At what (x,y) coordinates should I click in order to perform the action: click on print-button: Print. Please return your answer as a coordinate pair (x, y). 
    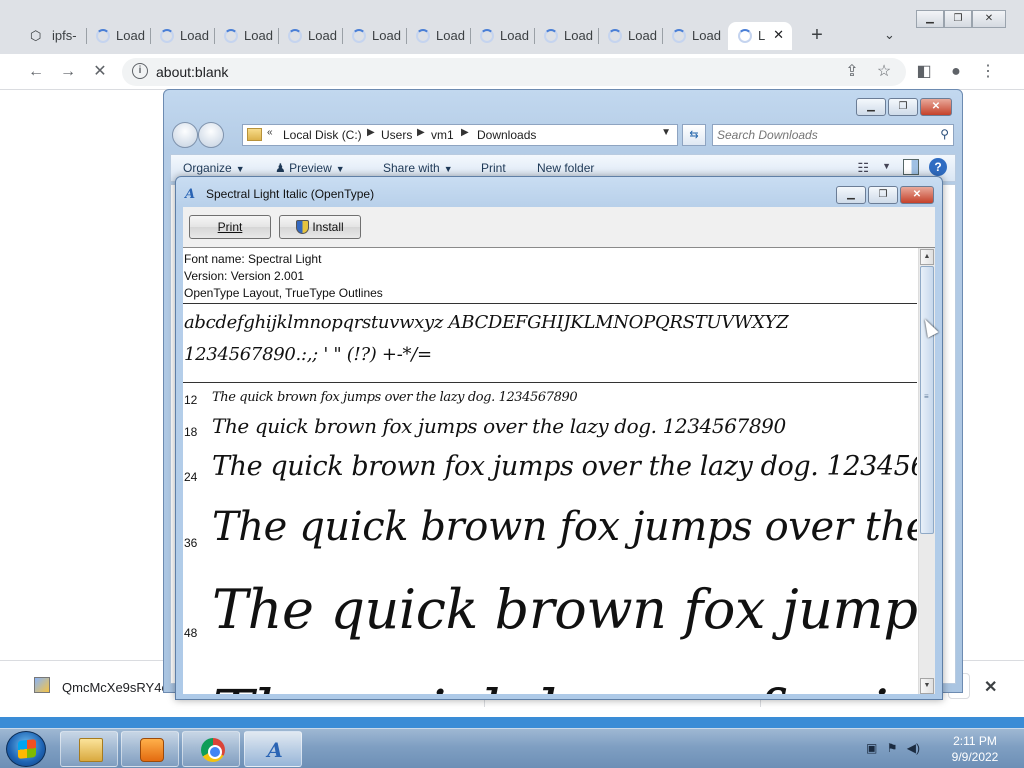
    Looking at the image, I should click on (230, 227).